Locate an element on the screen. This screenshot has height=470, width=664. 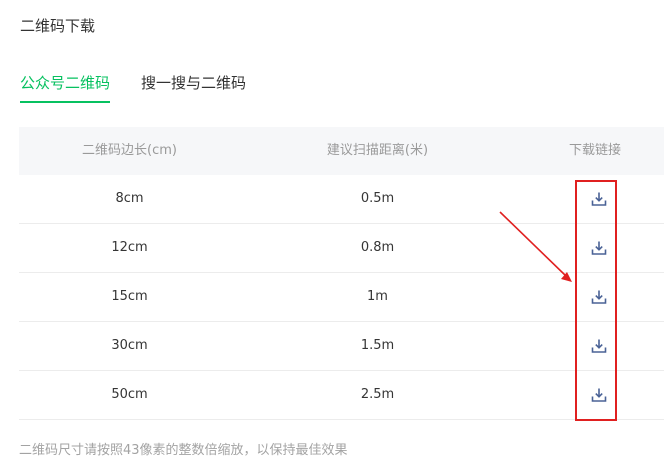
header-download: 下载链接 is located at coordinates (594, 150).